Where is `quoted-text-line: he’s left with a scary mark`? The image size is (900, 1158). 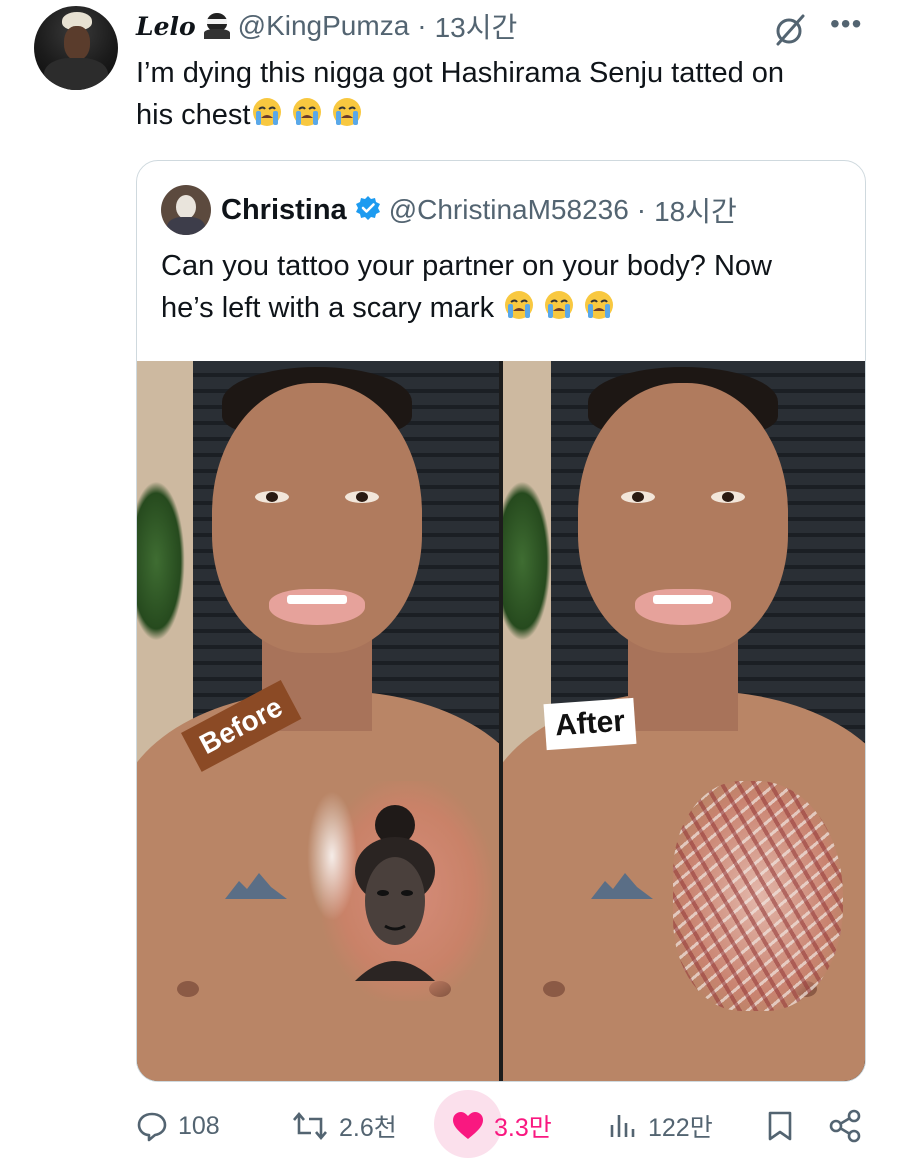 quoted-text-line: he’s left with a scary mark is located at coordinates (501, 308).